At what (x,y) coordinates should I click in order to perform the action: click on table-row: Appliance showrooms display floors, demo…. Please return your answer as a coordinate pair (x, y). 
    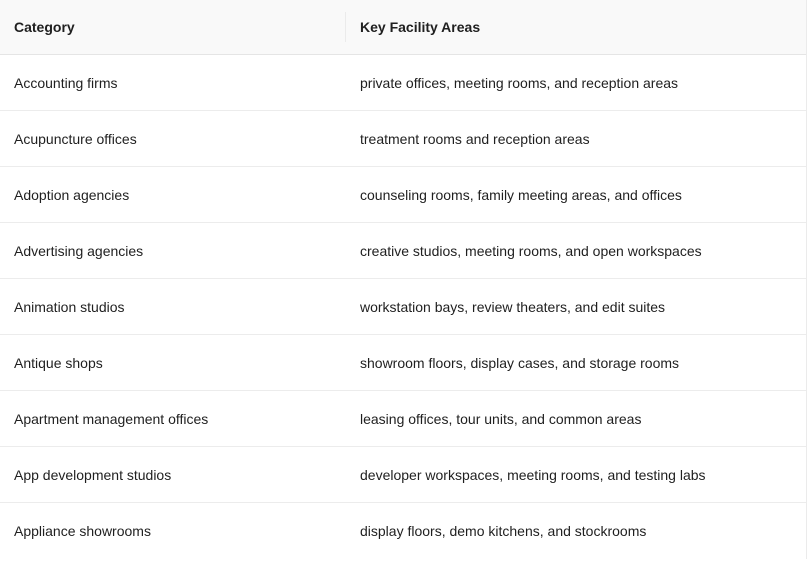
    Looking at the image, I should click on (403, 531).